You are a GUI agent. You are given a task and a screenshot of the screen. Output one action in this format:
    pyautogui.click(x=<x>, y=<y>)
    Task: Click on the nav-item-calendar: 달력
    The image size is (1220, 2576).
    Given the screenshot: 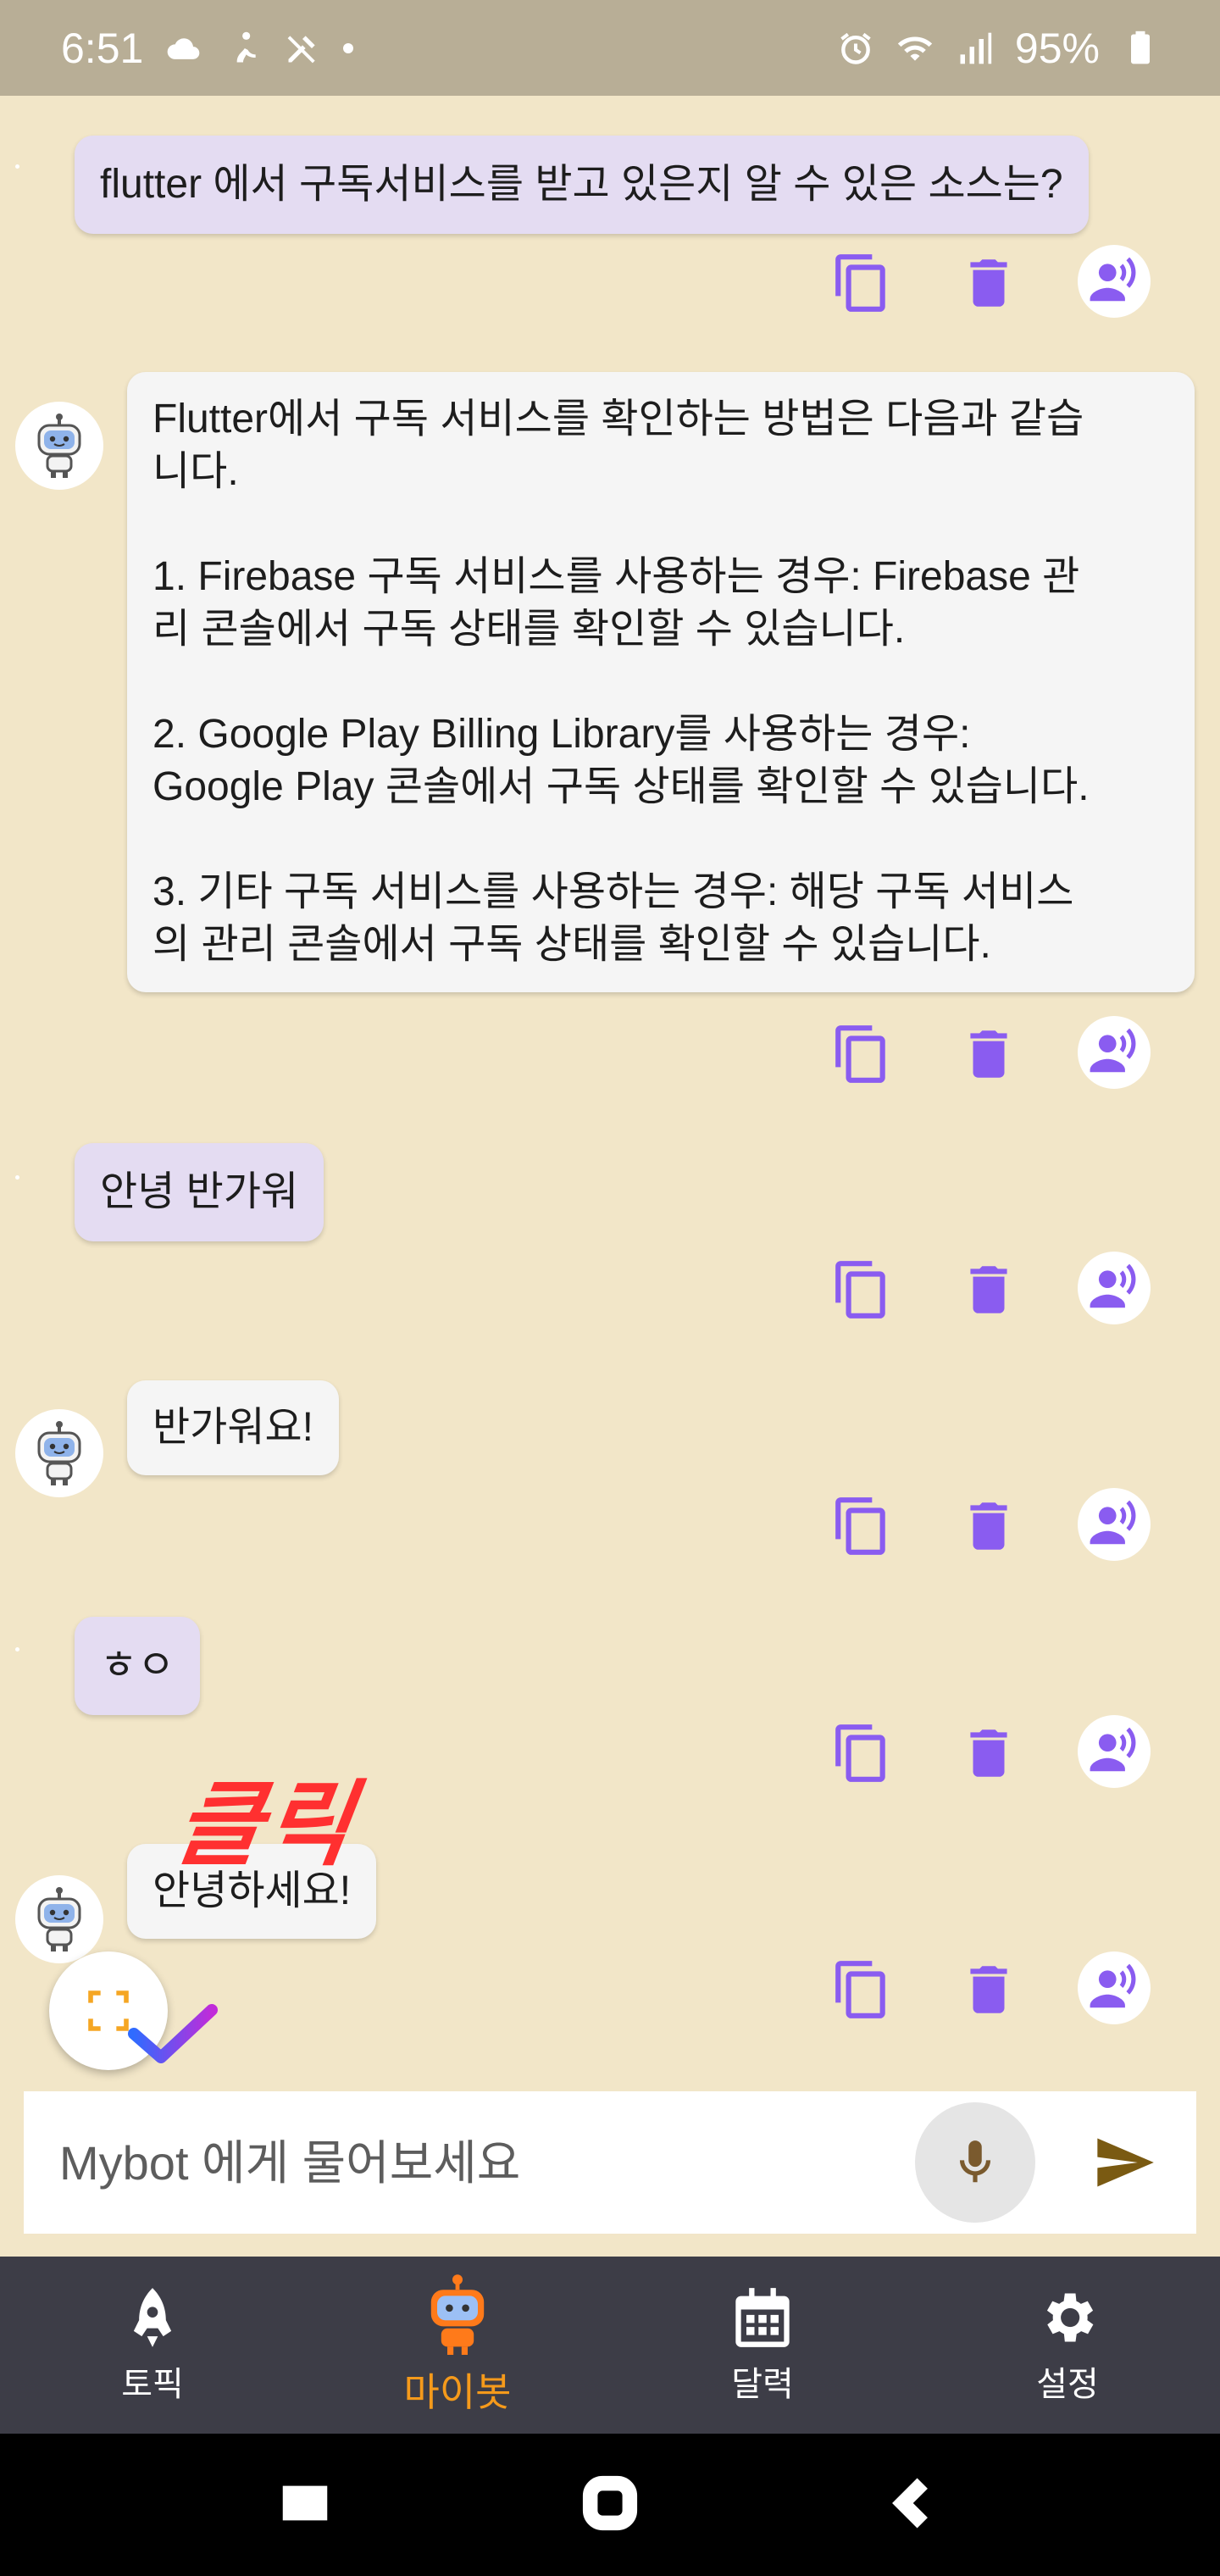 What is the action you would take?
    pyautogui.click(x=762, y=2345)
    